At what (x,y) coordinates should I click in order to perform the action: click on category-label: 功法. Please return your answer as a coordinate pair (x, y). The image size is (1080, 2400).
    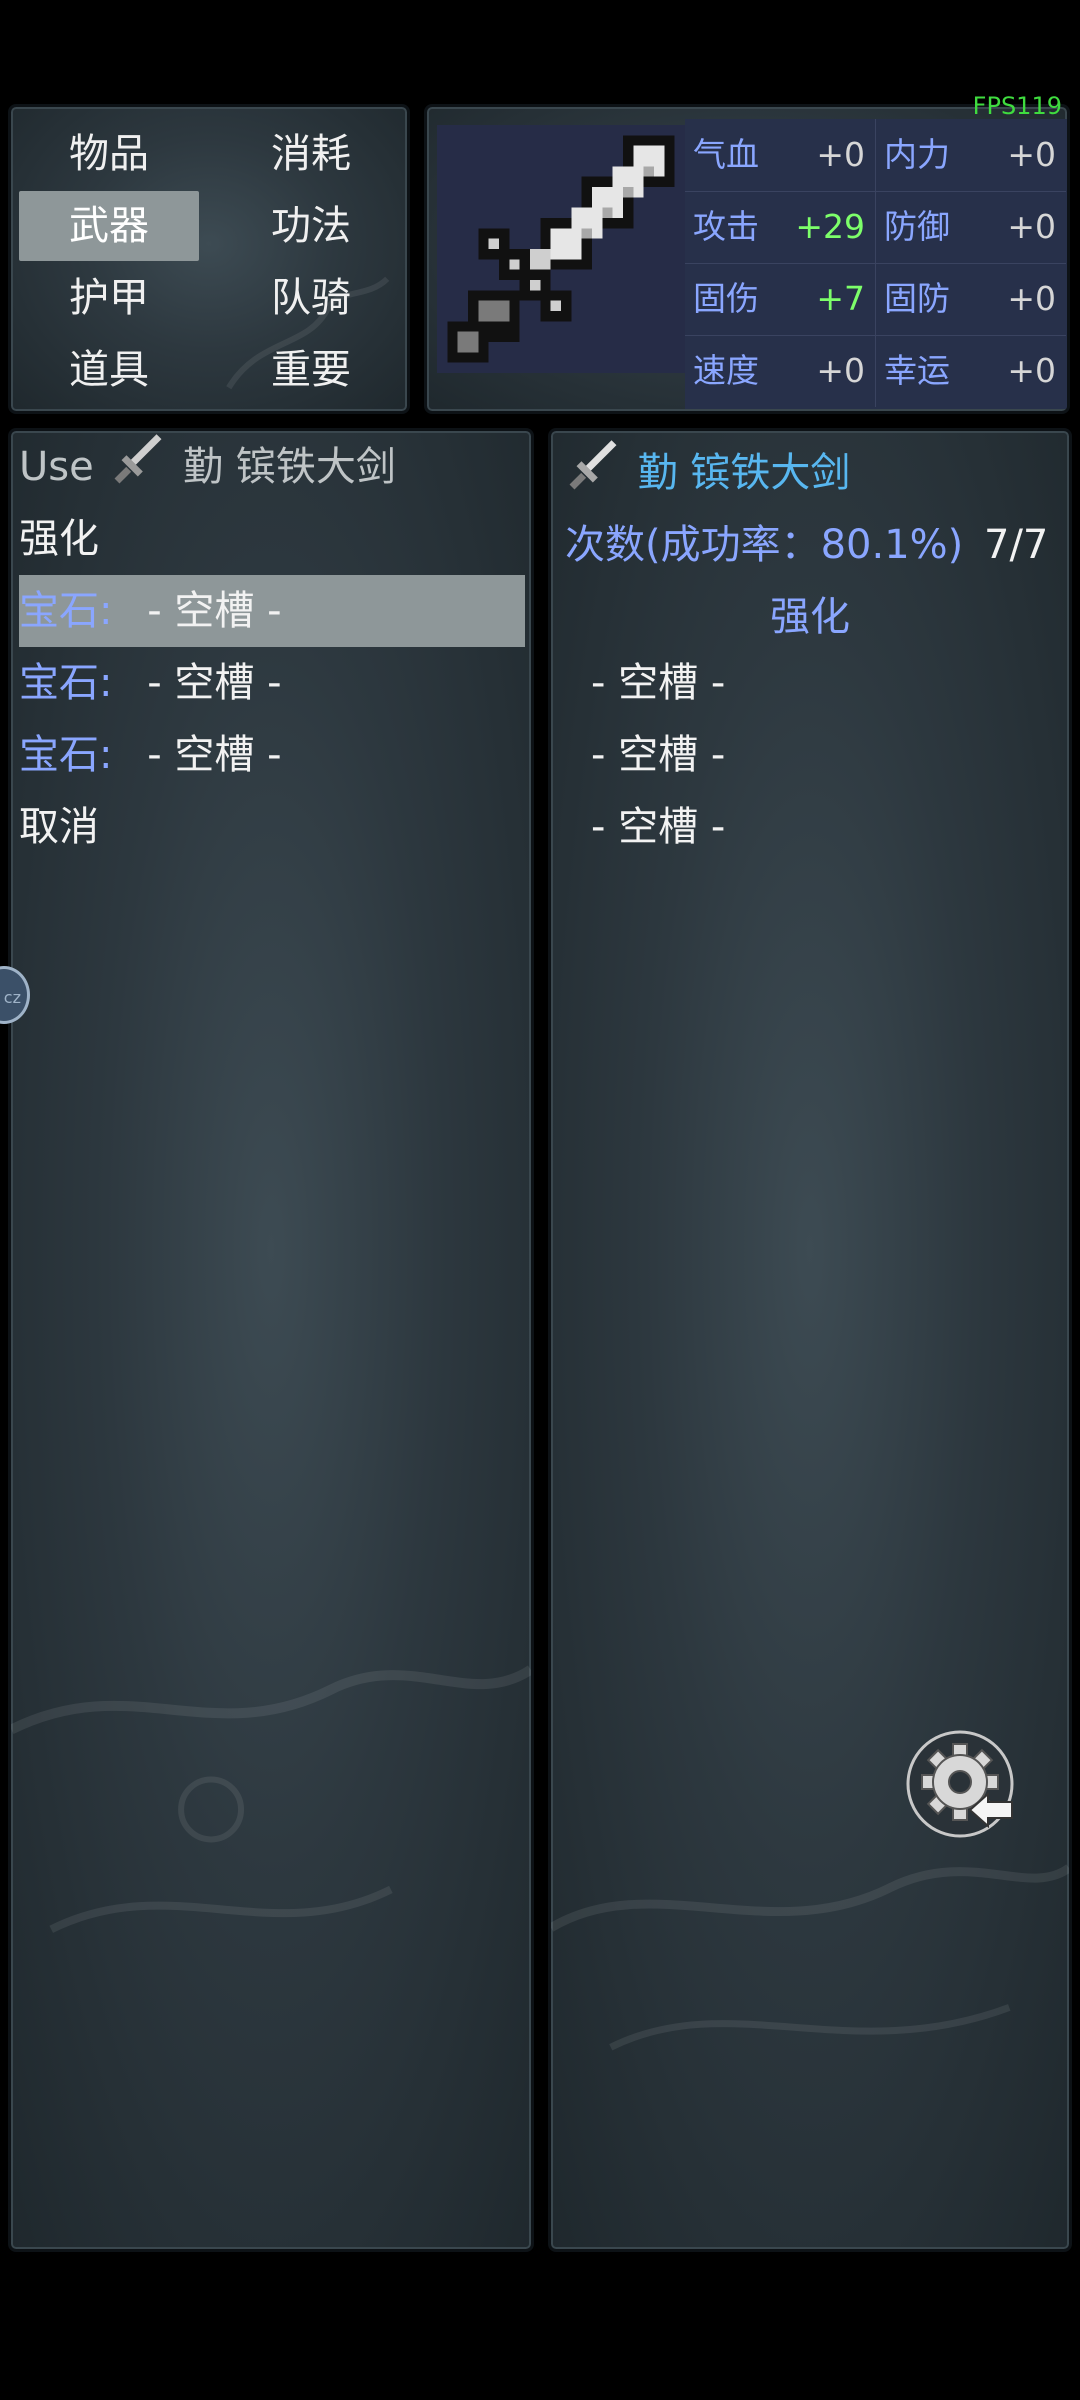
    Looking at the image, I should click on (311, 226).